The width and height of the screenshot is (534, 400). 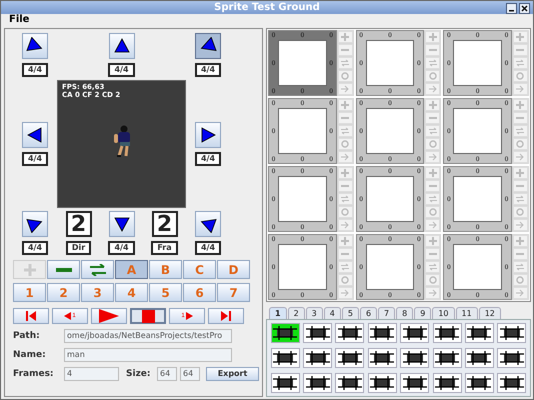 I want to click on width-field: 64, so click(x=167, y=373).